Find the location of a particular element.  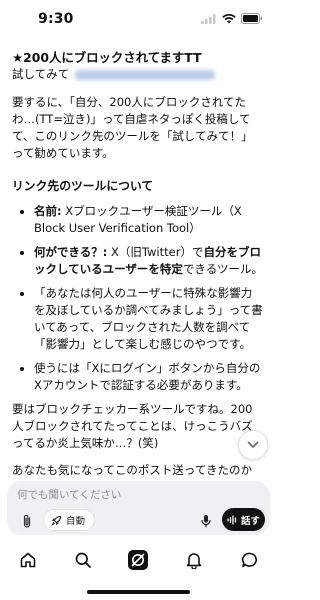

attach-button is located at coordinates (27, 521).